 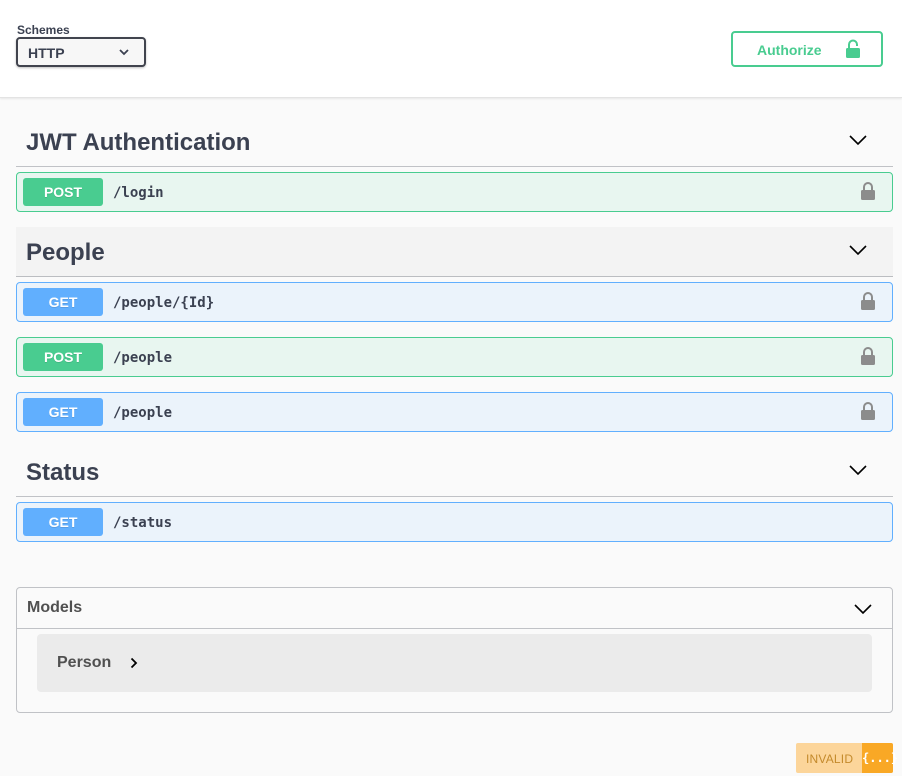 What do you see at coordinates (830, 759) in the screenshot?
I see `validator-status: INVALID` at bounding box center [830, 759].